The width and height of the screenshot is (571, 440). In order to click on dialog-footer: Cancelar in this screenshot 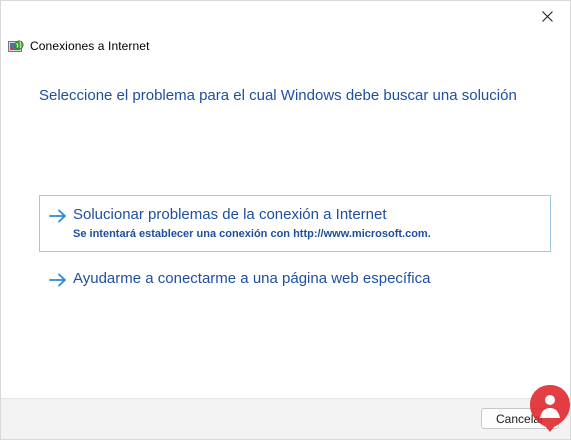, I will do `click(285, 418)`.